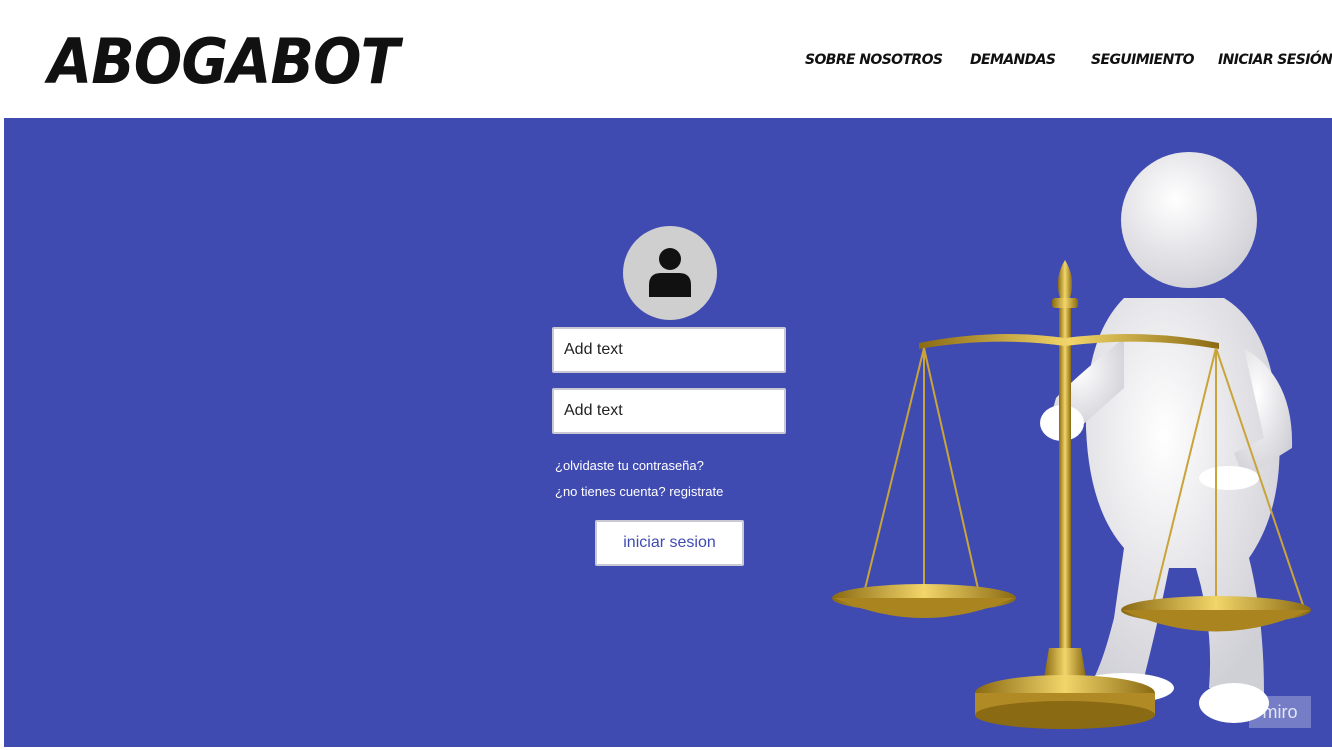  I want to click on user-icon, so click(670, 272).